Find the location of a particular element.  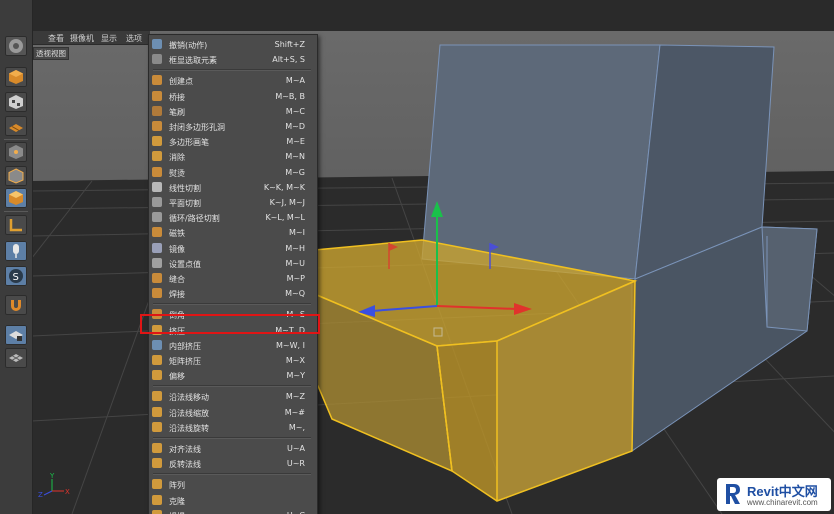

menu-item-reverse-normals: 反转法线 U~R is located at coordinates (233, 463).